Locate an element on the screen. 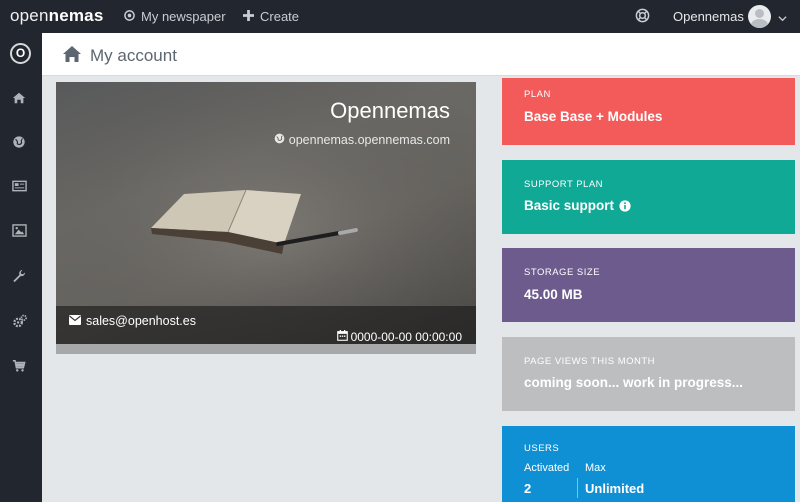 Image resolution: width=800 pixels, height=502 pixels. users-activated-value: 2 is located at coordinates (528, 488).